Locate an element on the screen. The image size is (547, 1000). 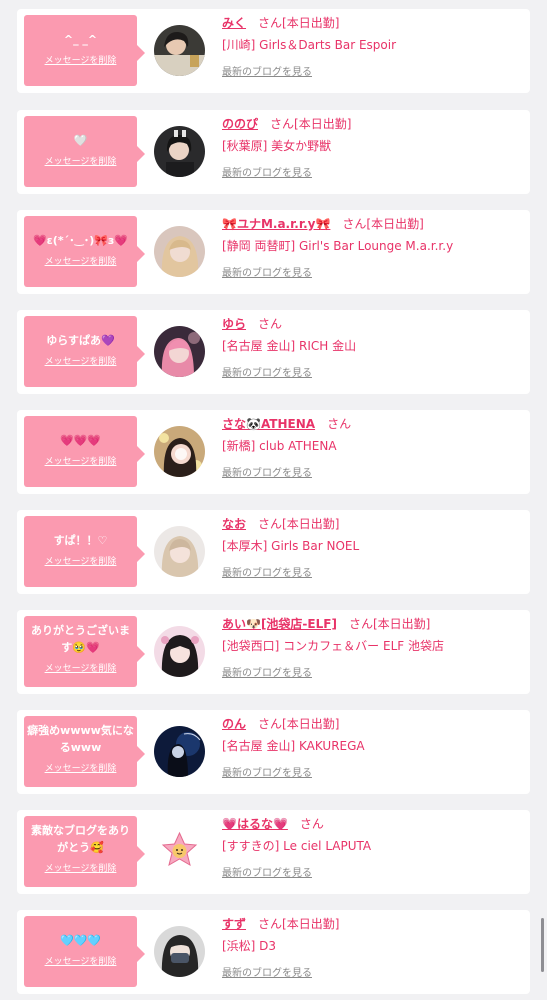
name-line: さな🐼ATHENA さん is located at coordinates (372, 424).